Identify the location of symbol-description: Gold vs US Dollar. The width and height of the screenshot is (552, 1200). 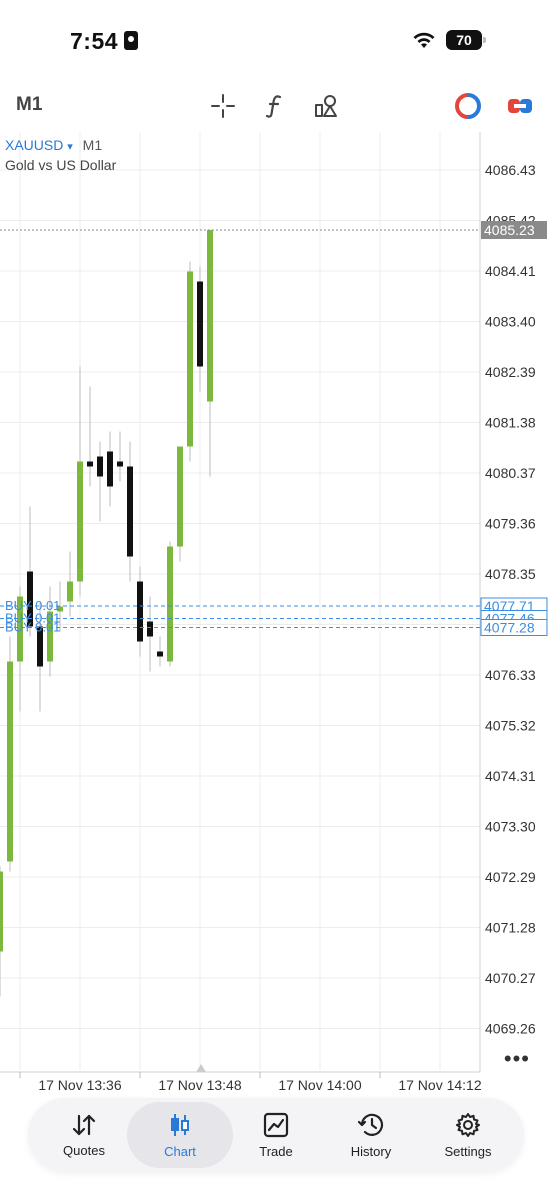
(61, 165).